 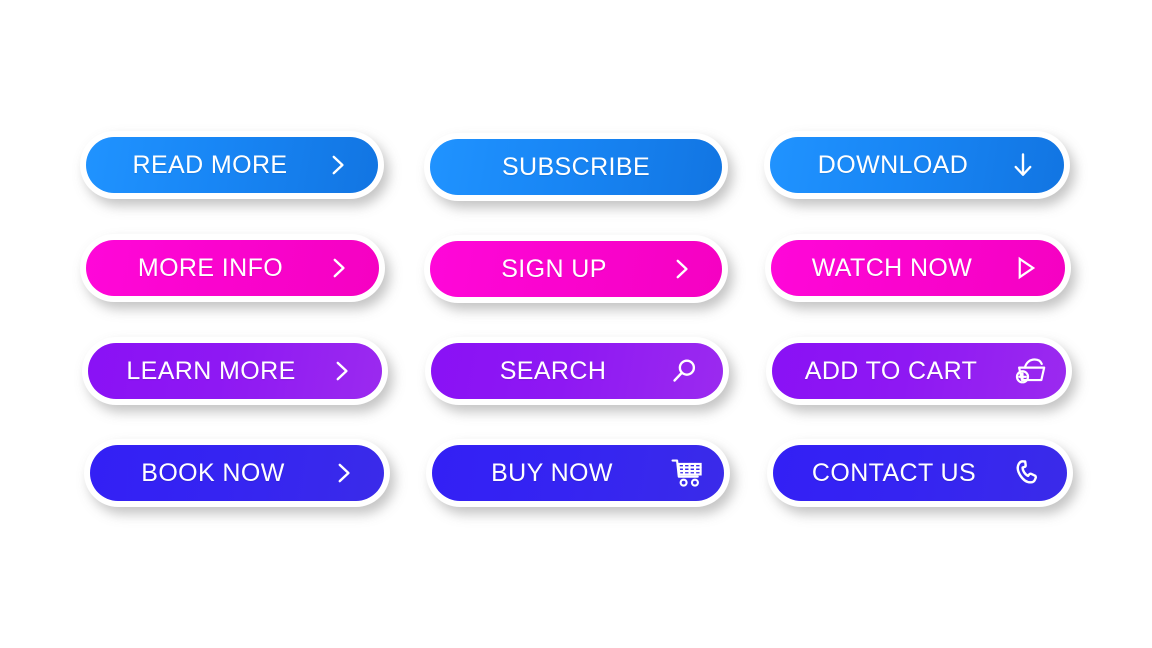 I want to click on button-learn-more: LEARN MORE, so click(x=235, y=371).